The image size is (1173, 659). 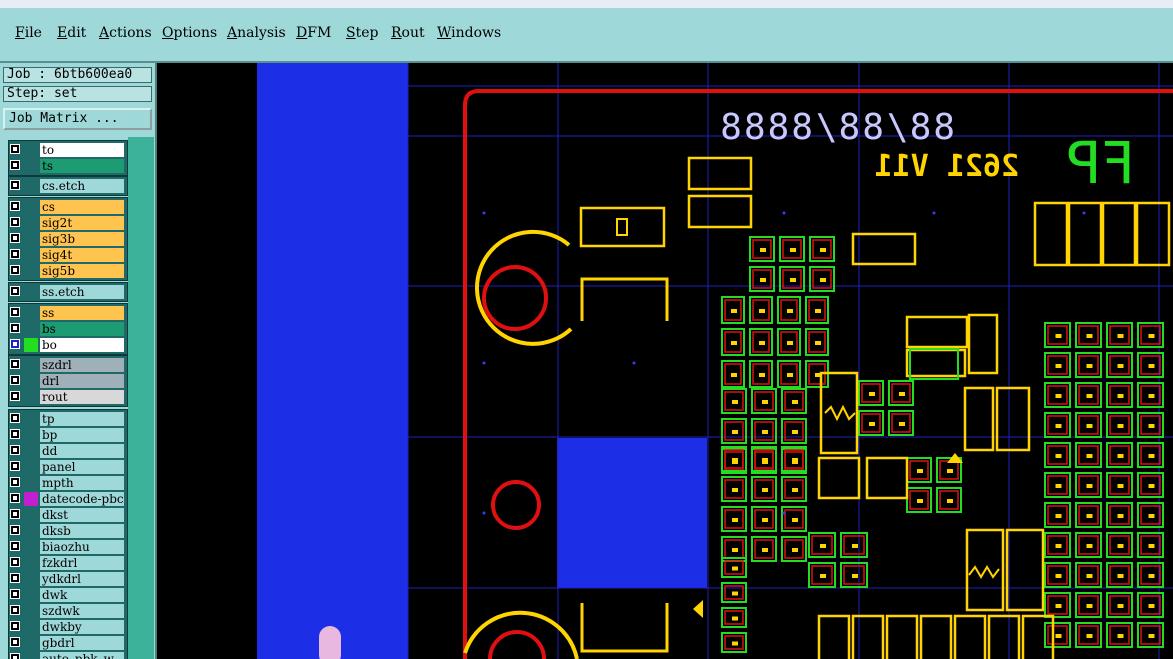 What do you see at coordinates (82, 207) in the screenshot?
I see `layer-name: cs` at bounding box center [82, 207].